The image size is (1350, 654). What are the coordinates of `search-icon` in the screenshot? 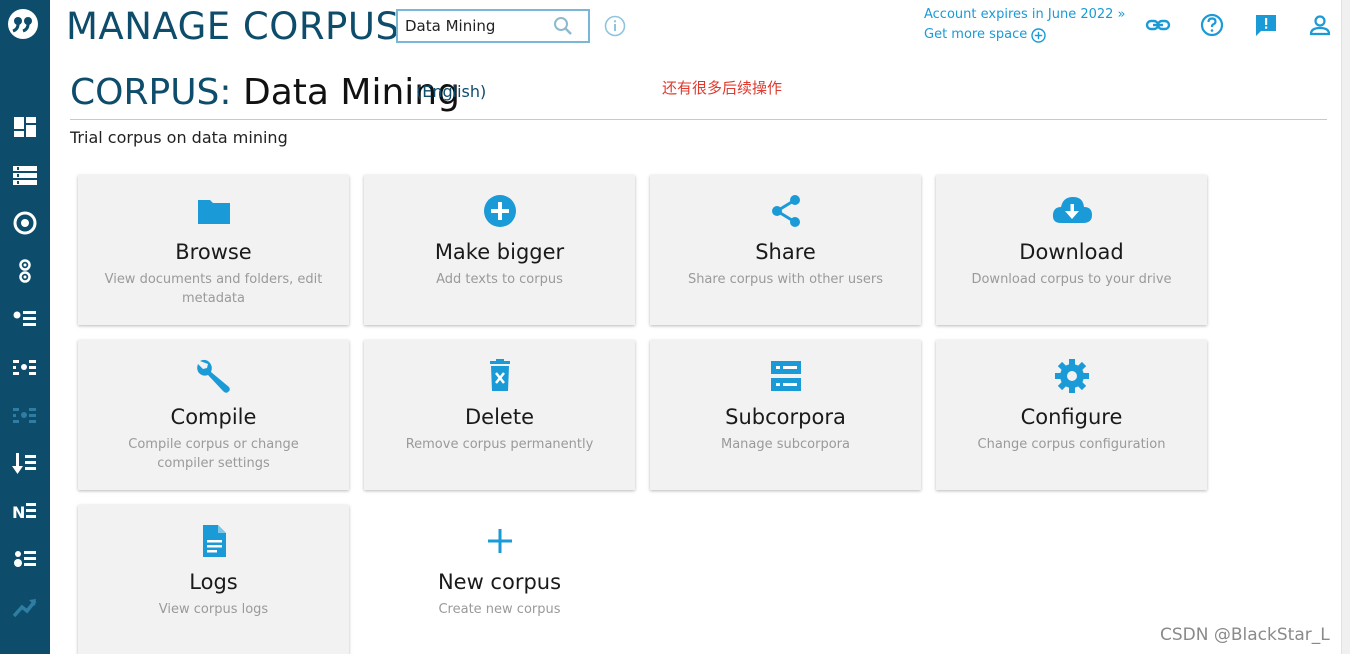 It's located at (563, 26).